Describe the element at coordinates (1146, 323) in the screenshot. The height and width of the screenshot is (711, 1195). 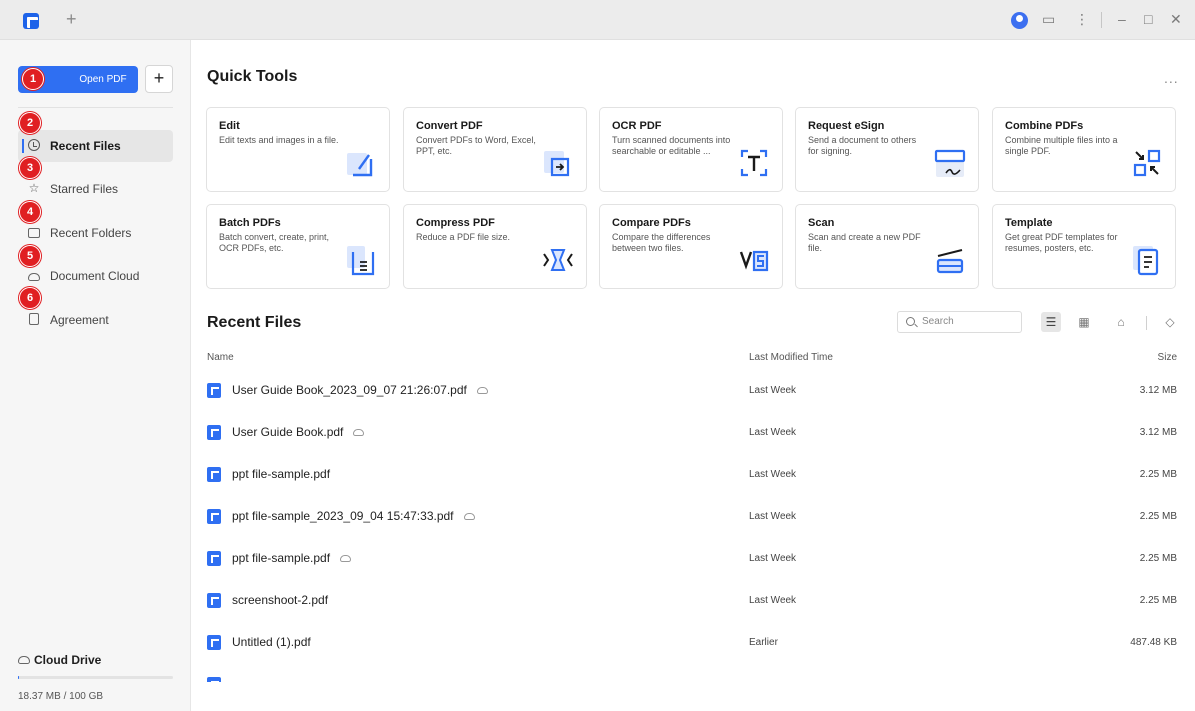
I see `toolbar-divider` at that location.